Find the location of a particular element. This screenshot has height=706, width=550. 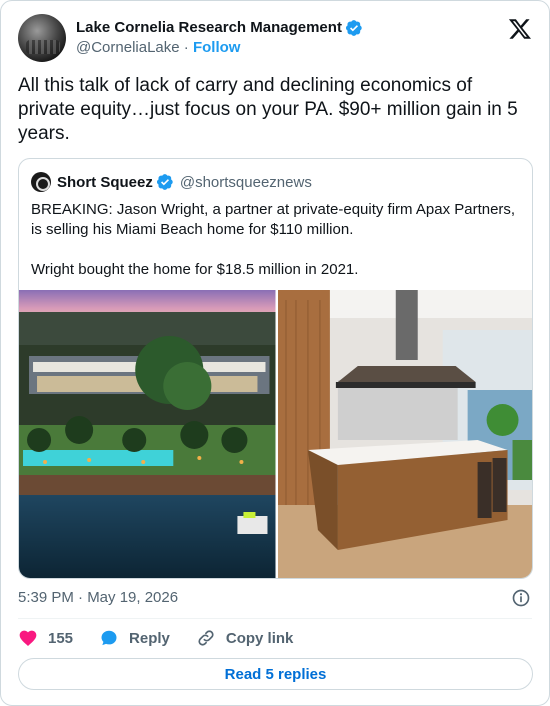

reply-button: Reply is located at coordinates (134, 638).